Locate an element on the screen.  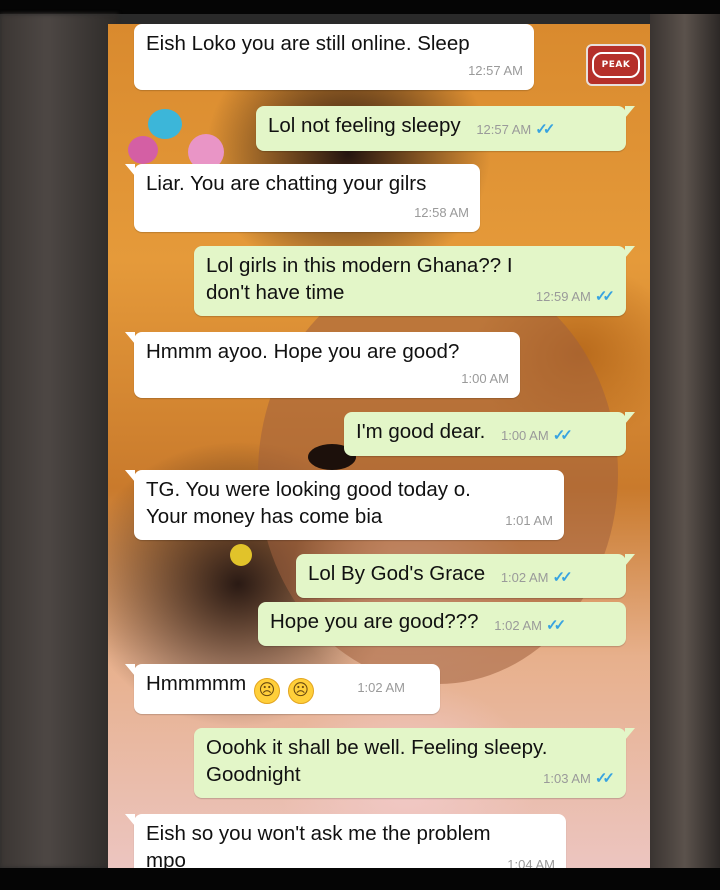
message-time: 12:59 AM is located at coordinates (563, 296).